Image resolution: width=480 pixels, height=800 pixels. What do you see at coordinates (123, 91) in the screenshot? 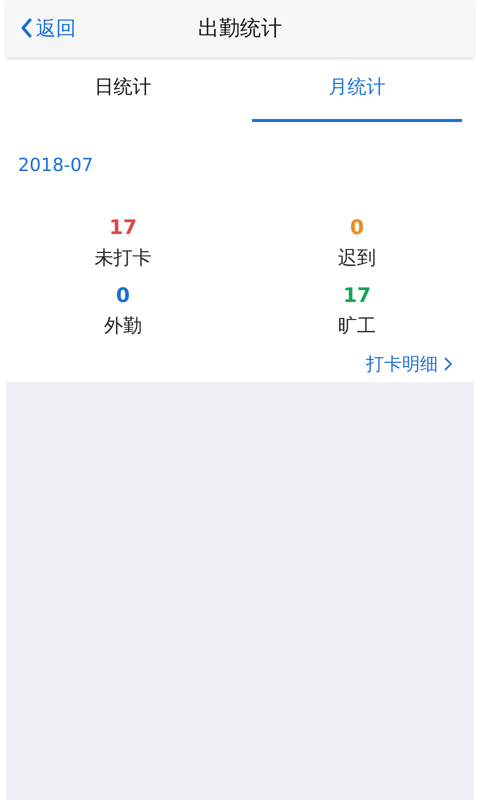
I see `tab: 日统计` at bounding box center [123, 91].